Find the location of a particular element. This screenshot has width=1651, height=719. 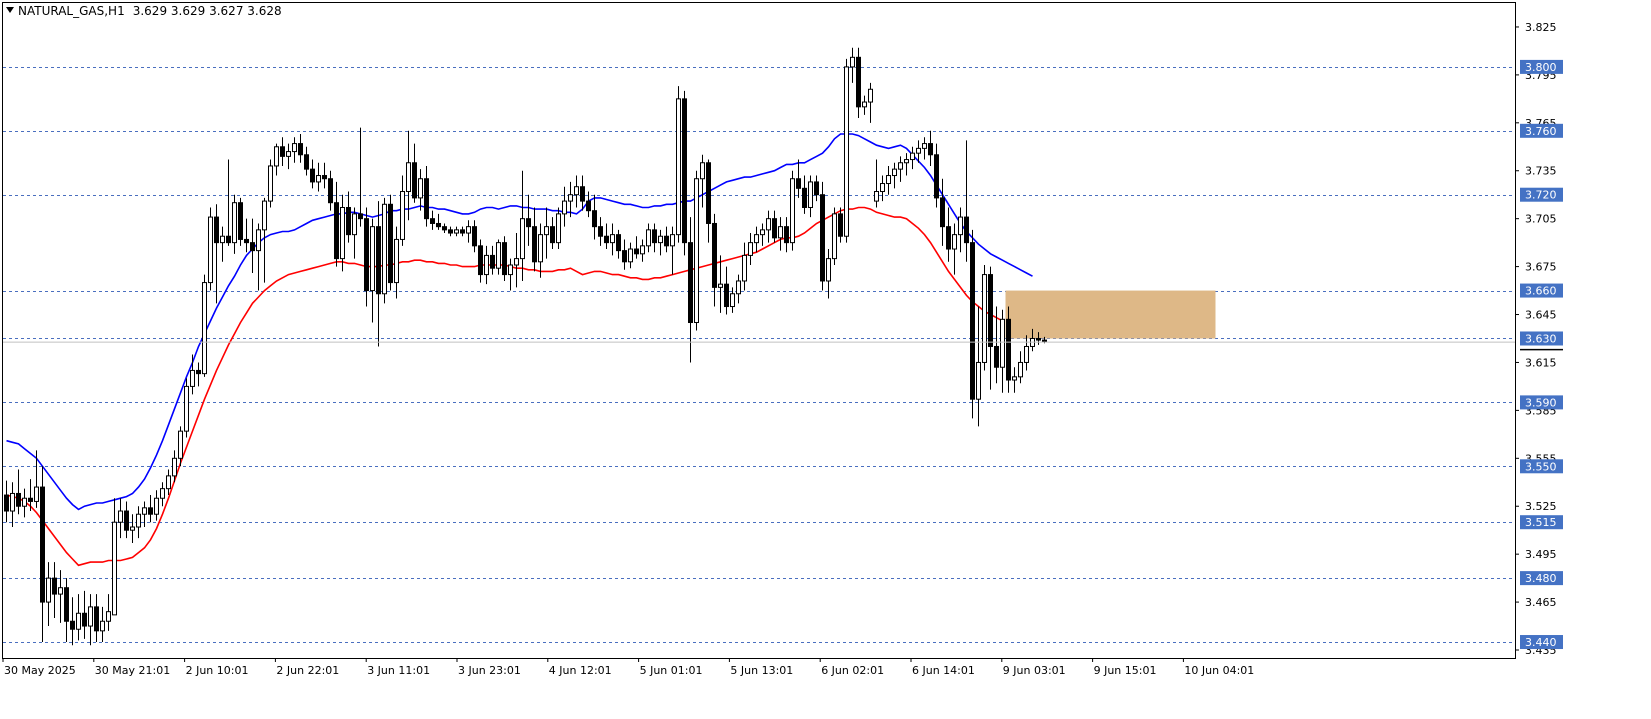

level-label-text: 3.720 is located at coordinates (1541, 195).